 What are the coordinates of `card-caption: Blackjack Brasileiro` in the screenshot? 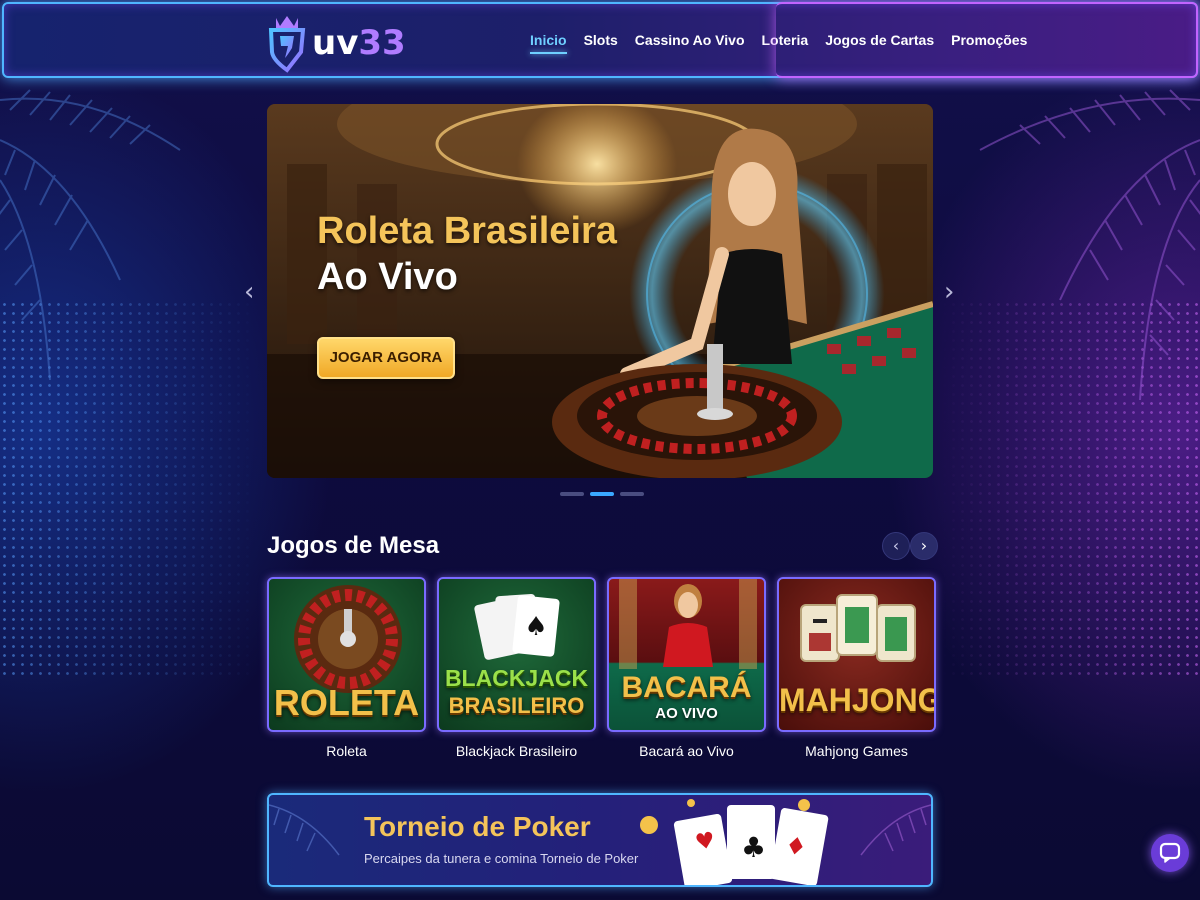 It's located at (516, 751).